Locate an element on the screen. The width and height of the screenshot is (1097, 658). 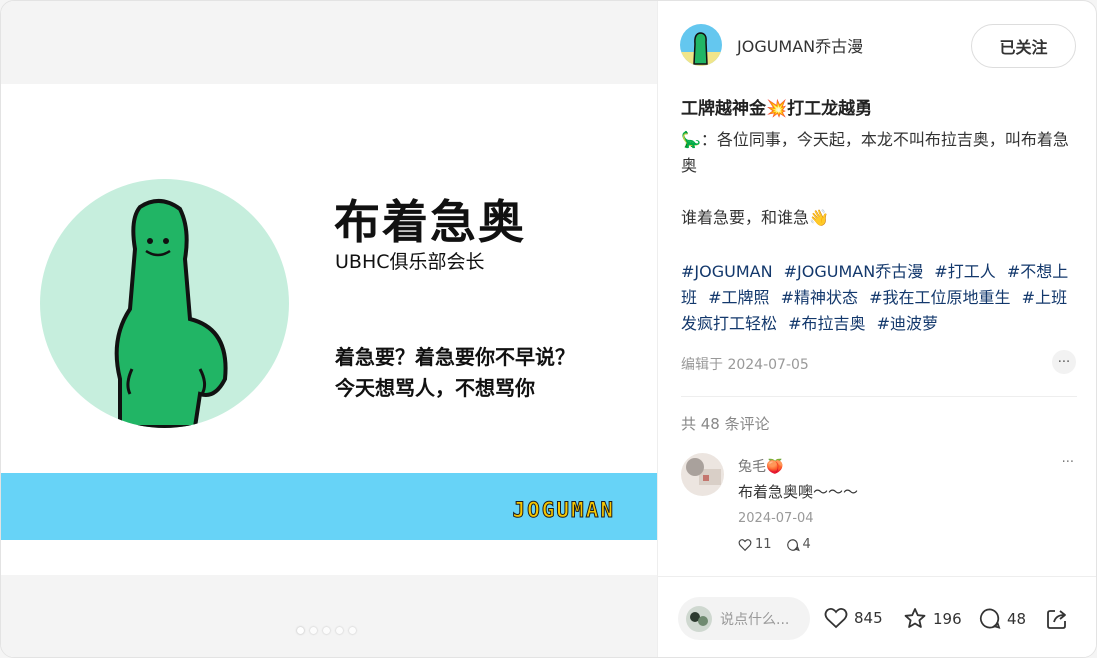
note-title: 工牌越神金💥打工龙越勇 is located at coordinates (777, 109).